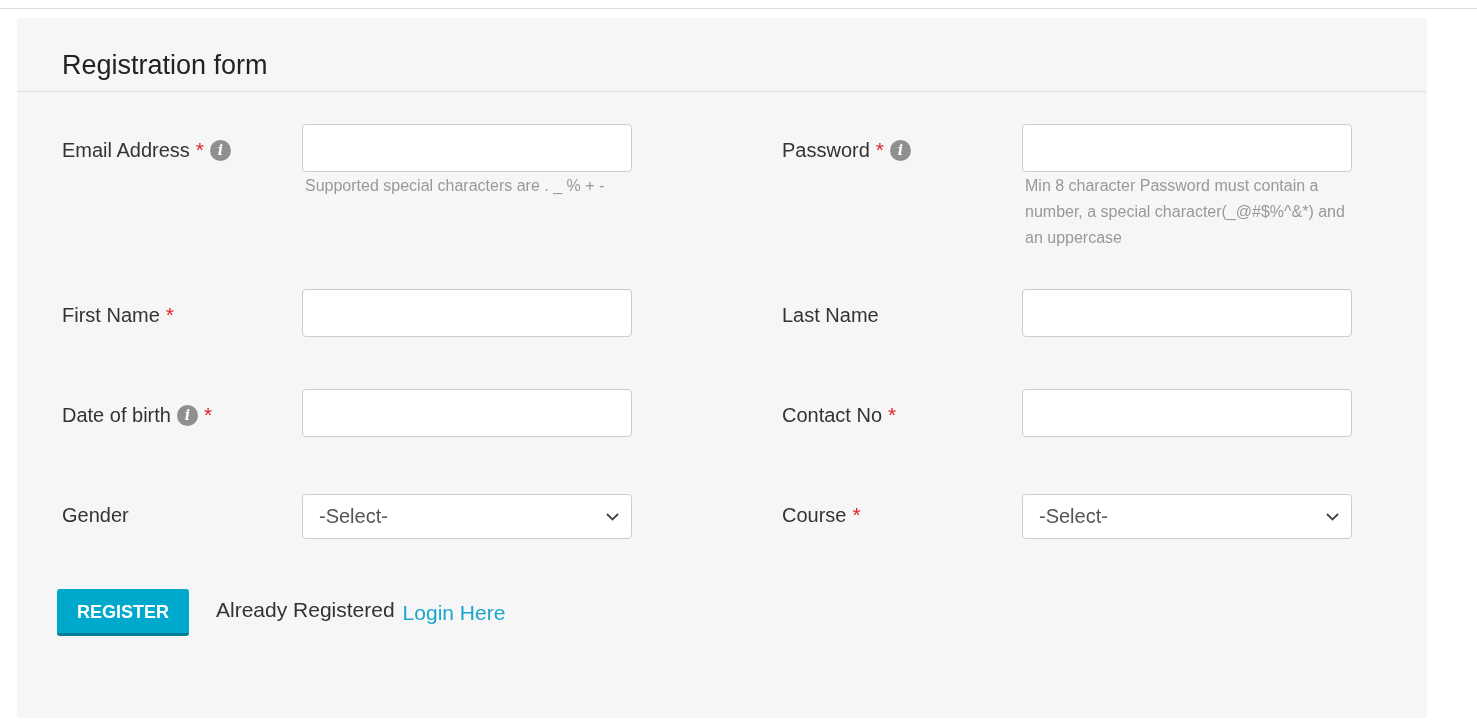  I want to click on register-button: REGISTER, so click(123, 612).